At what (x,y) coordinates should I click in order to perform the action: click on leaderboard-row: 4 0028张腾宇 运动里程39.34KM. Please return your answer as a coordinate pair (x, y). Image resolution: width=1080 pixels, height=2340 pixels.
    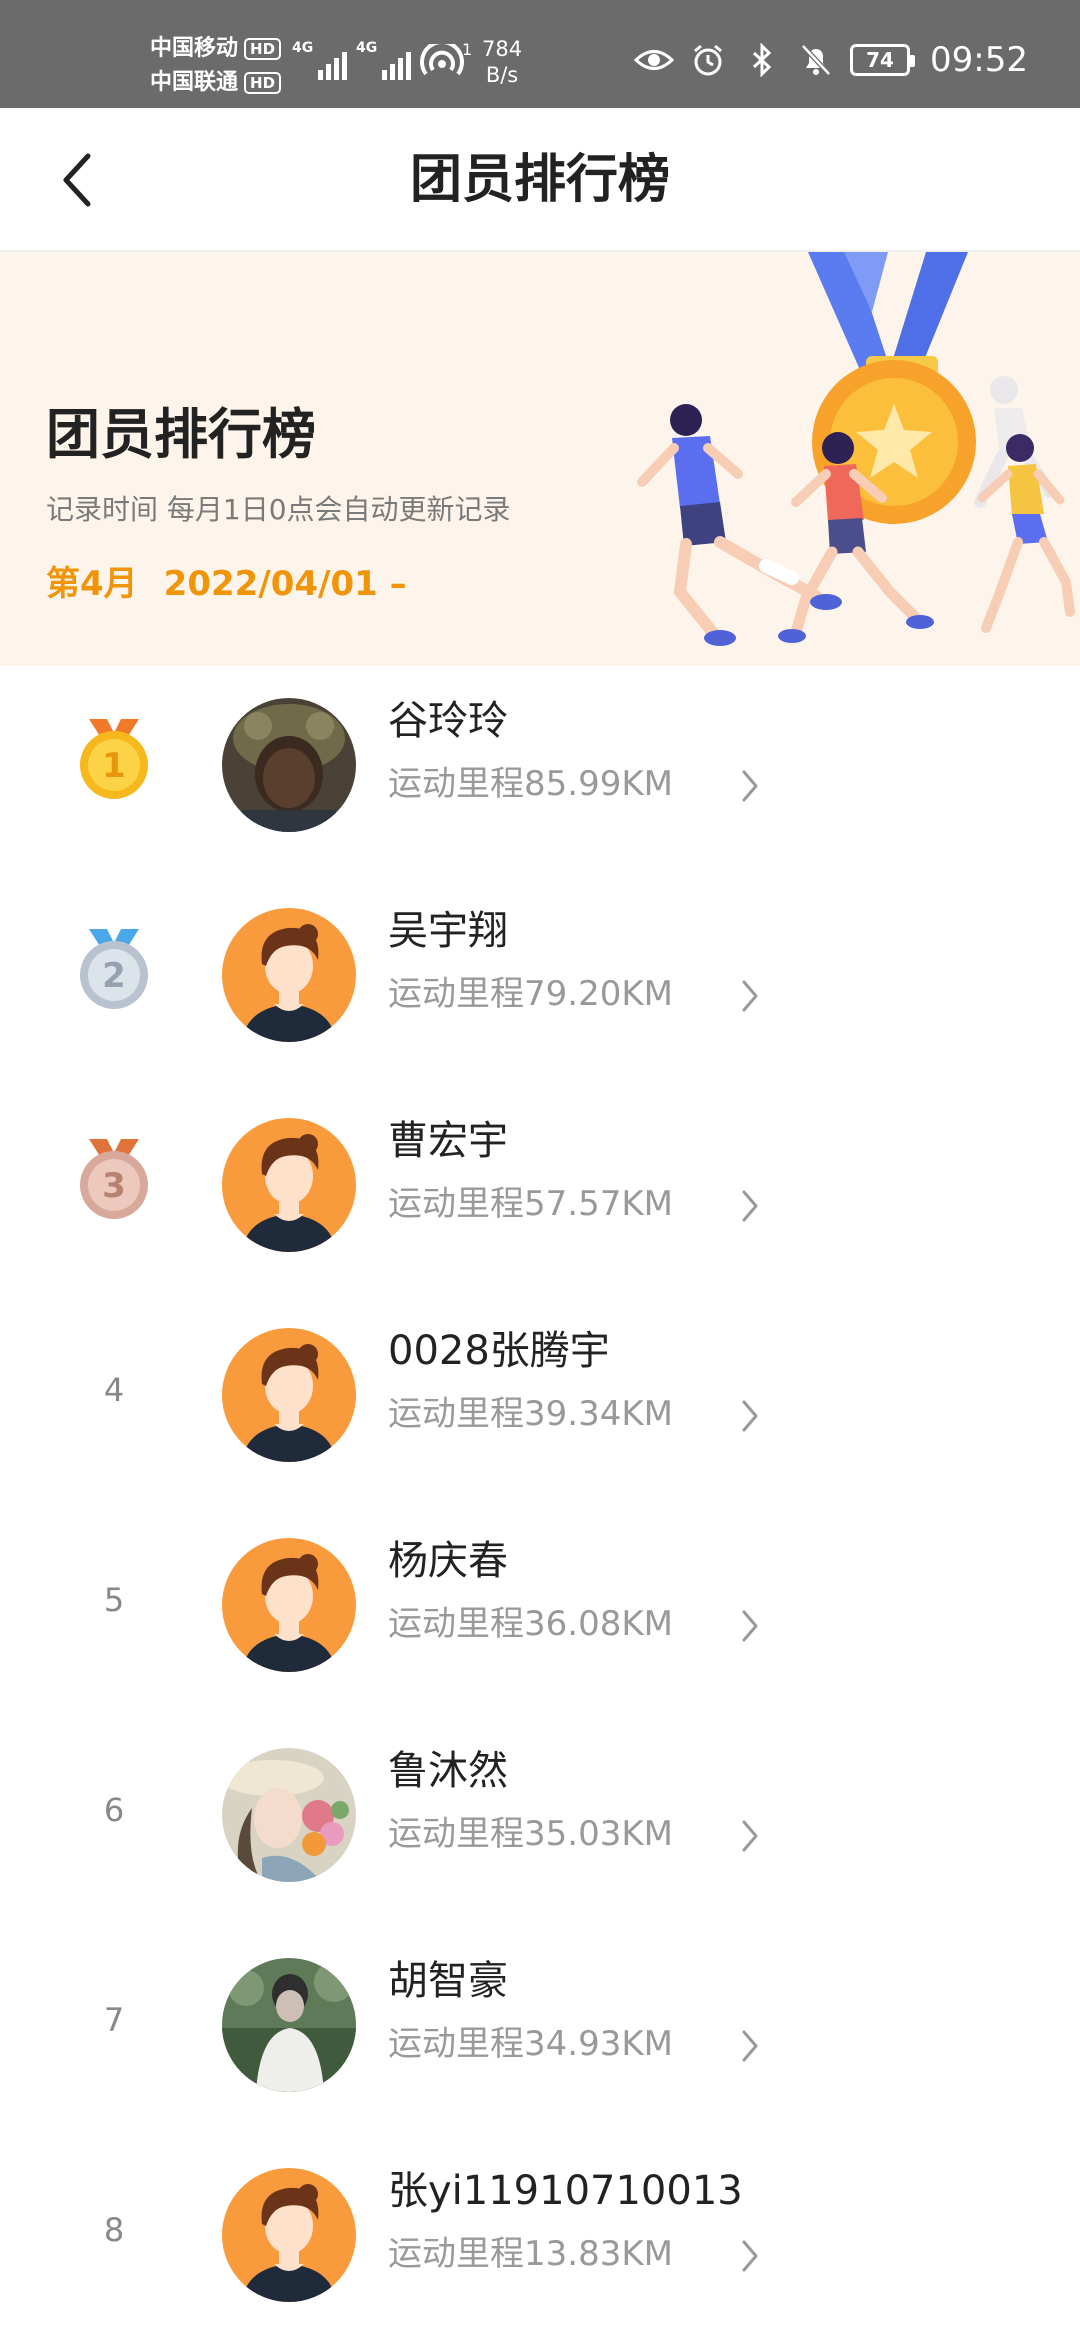
    Looking at the image, I should click on (540, 1401).